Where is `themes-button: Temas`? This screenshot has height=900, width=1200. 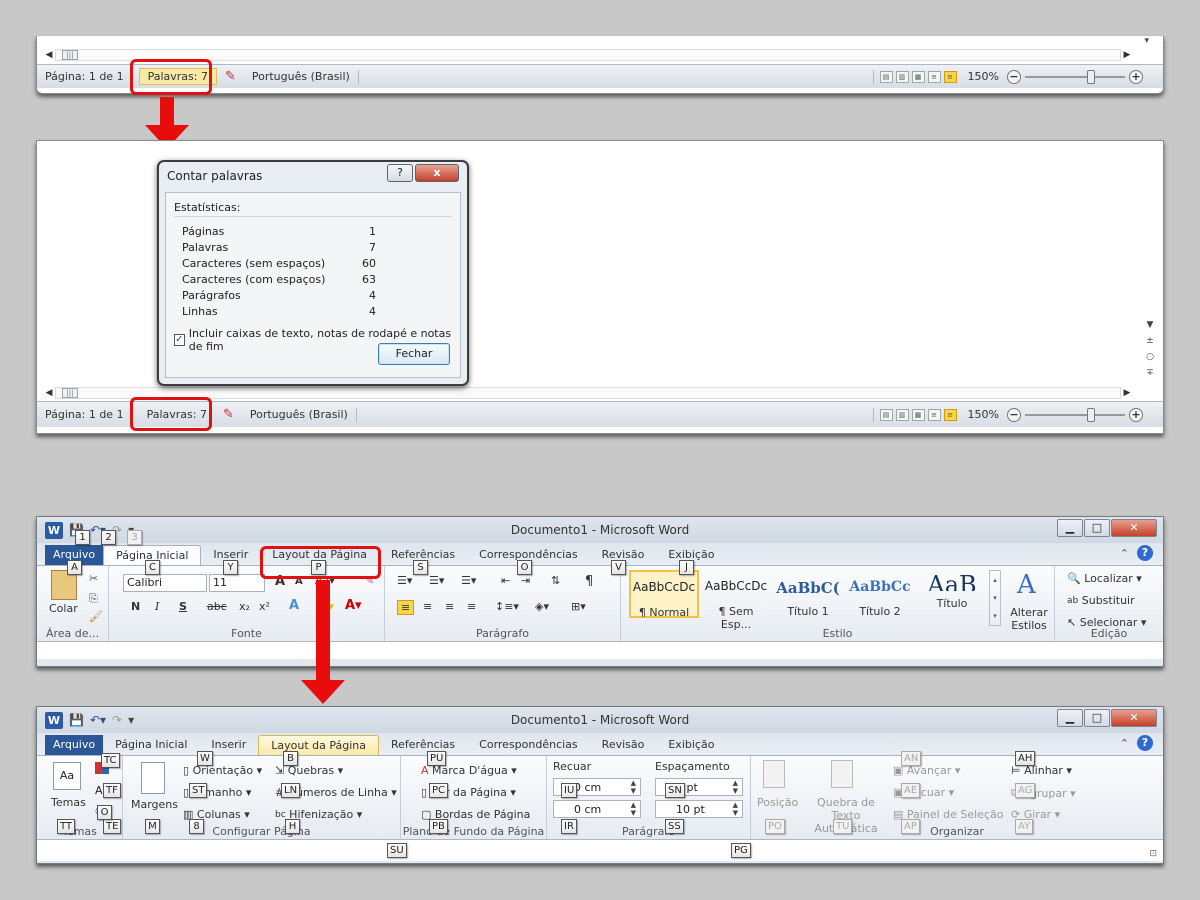
themes-button: Temas is located at coordinates (68, 802).